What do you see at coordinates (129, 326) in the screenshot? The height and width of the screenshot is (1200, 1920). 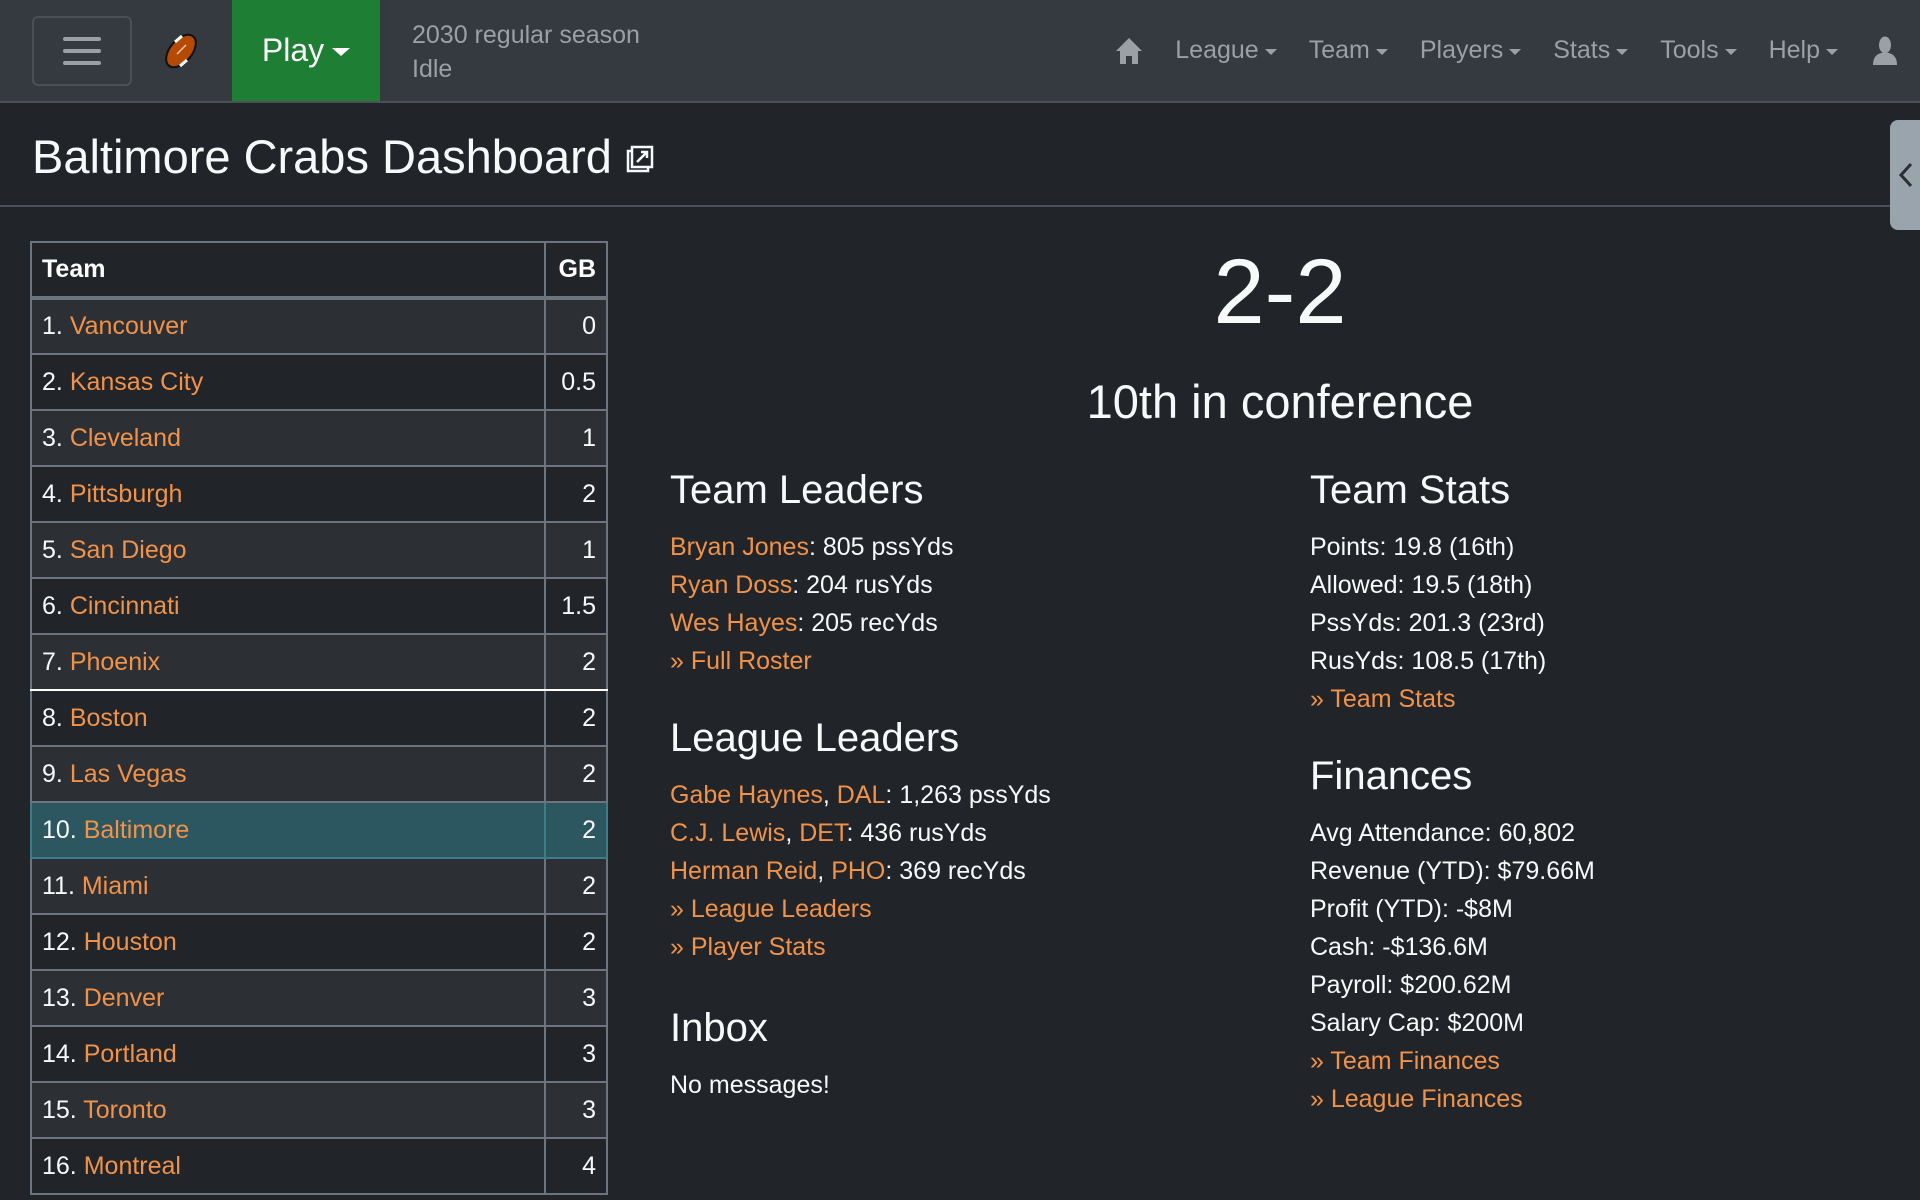 I see `team-link: Vancouver` at bounding box center [129, 326].